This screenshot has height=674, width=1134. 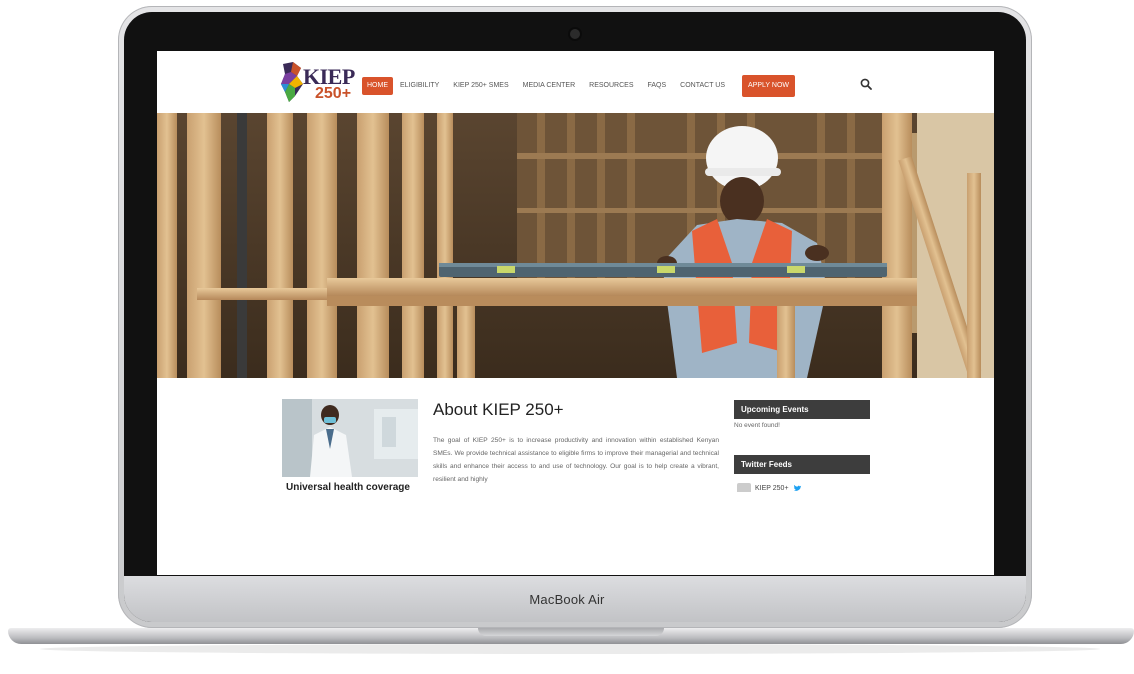 What do you see at coordinates (498, 409) in the screenshot?
I see `about-heading: About KIEP 250+` at bounding box center [498, 409].